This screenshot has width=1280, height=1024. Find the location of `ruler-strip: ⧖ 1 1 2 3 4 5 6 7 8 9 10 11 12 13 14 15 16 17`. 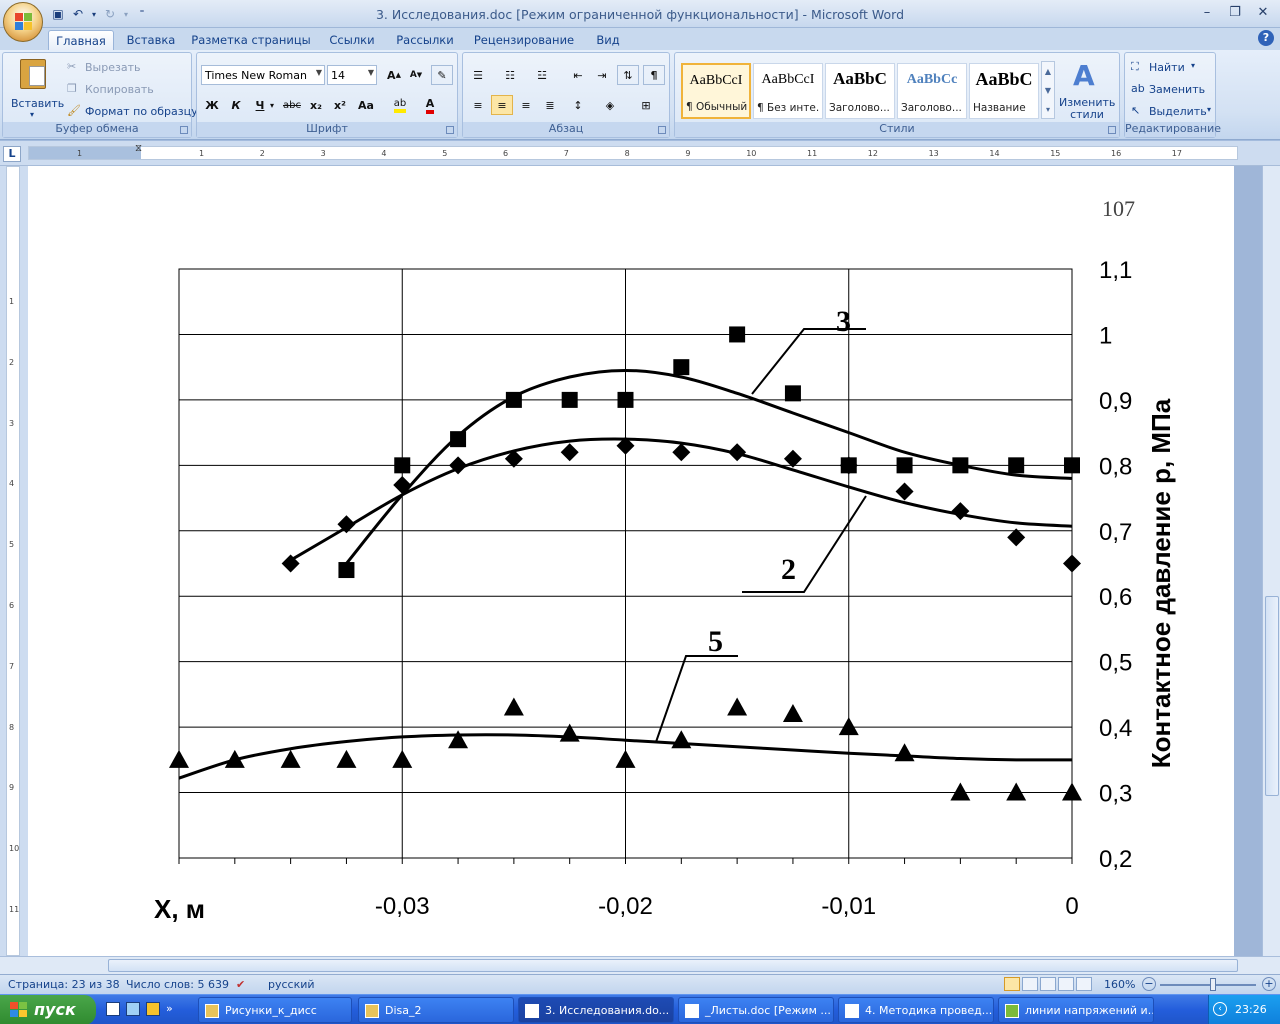

ruler-strip: ⧖ 1 1 2 3 4 5 6 7 8 9 10 11 12 13 14 15 16 17 is located at coordinates (633, 151).